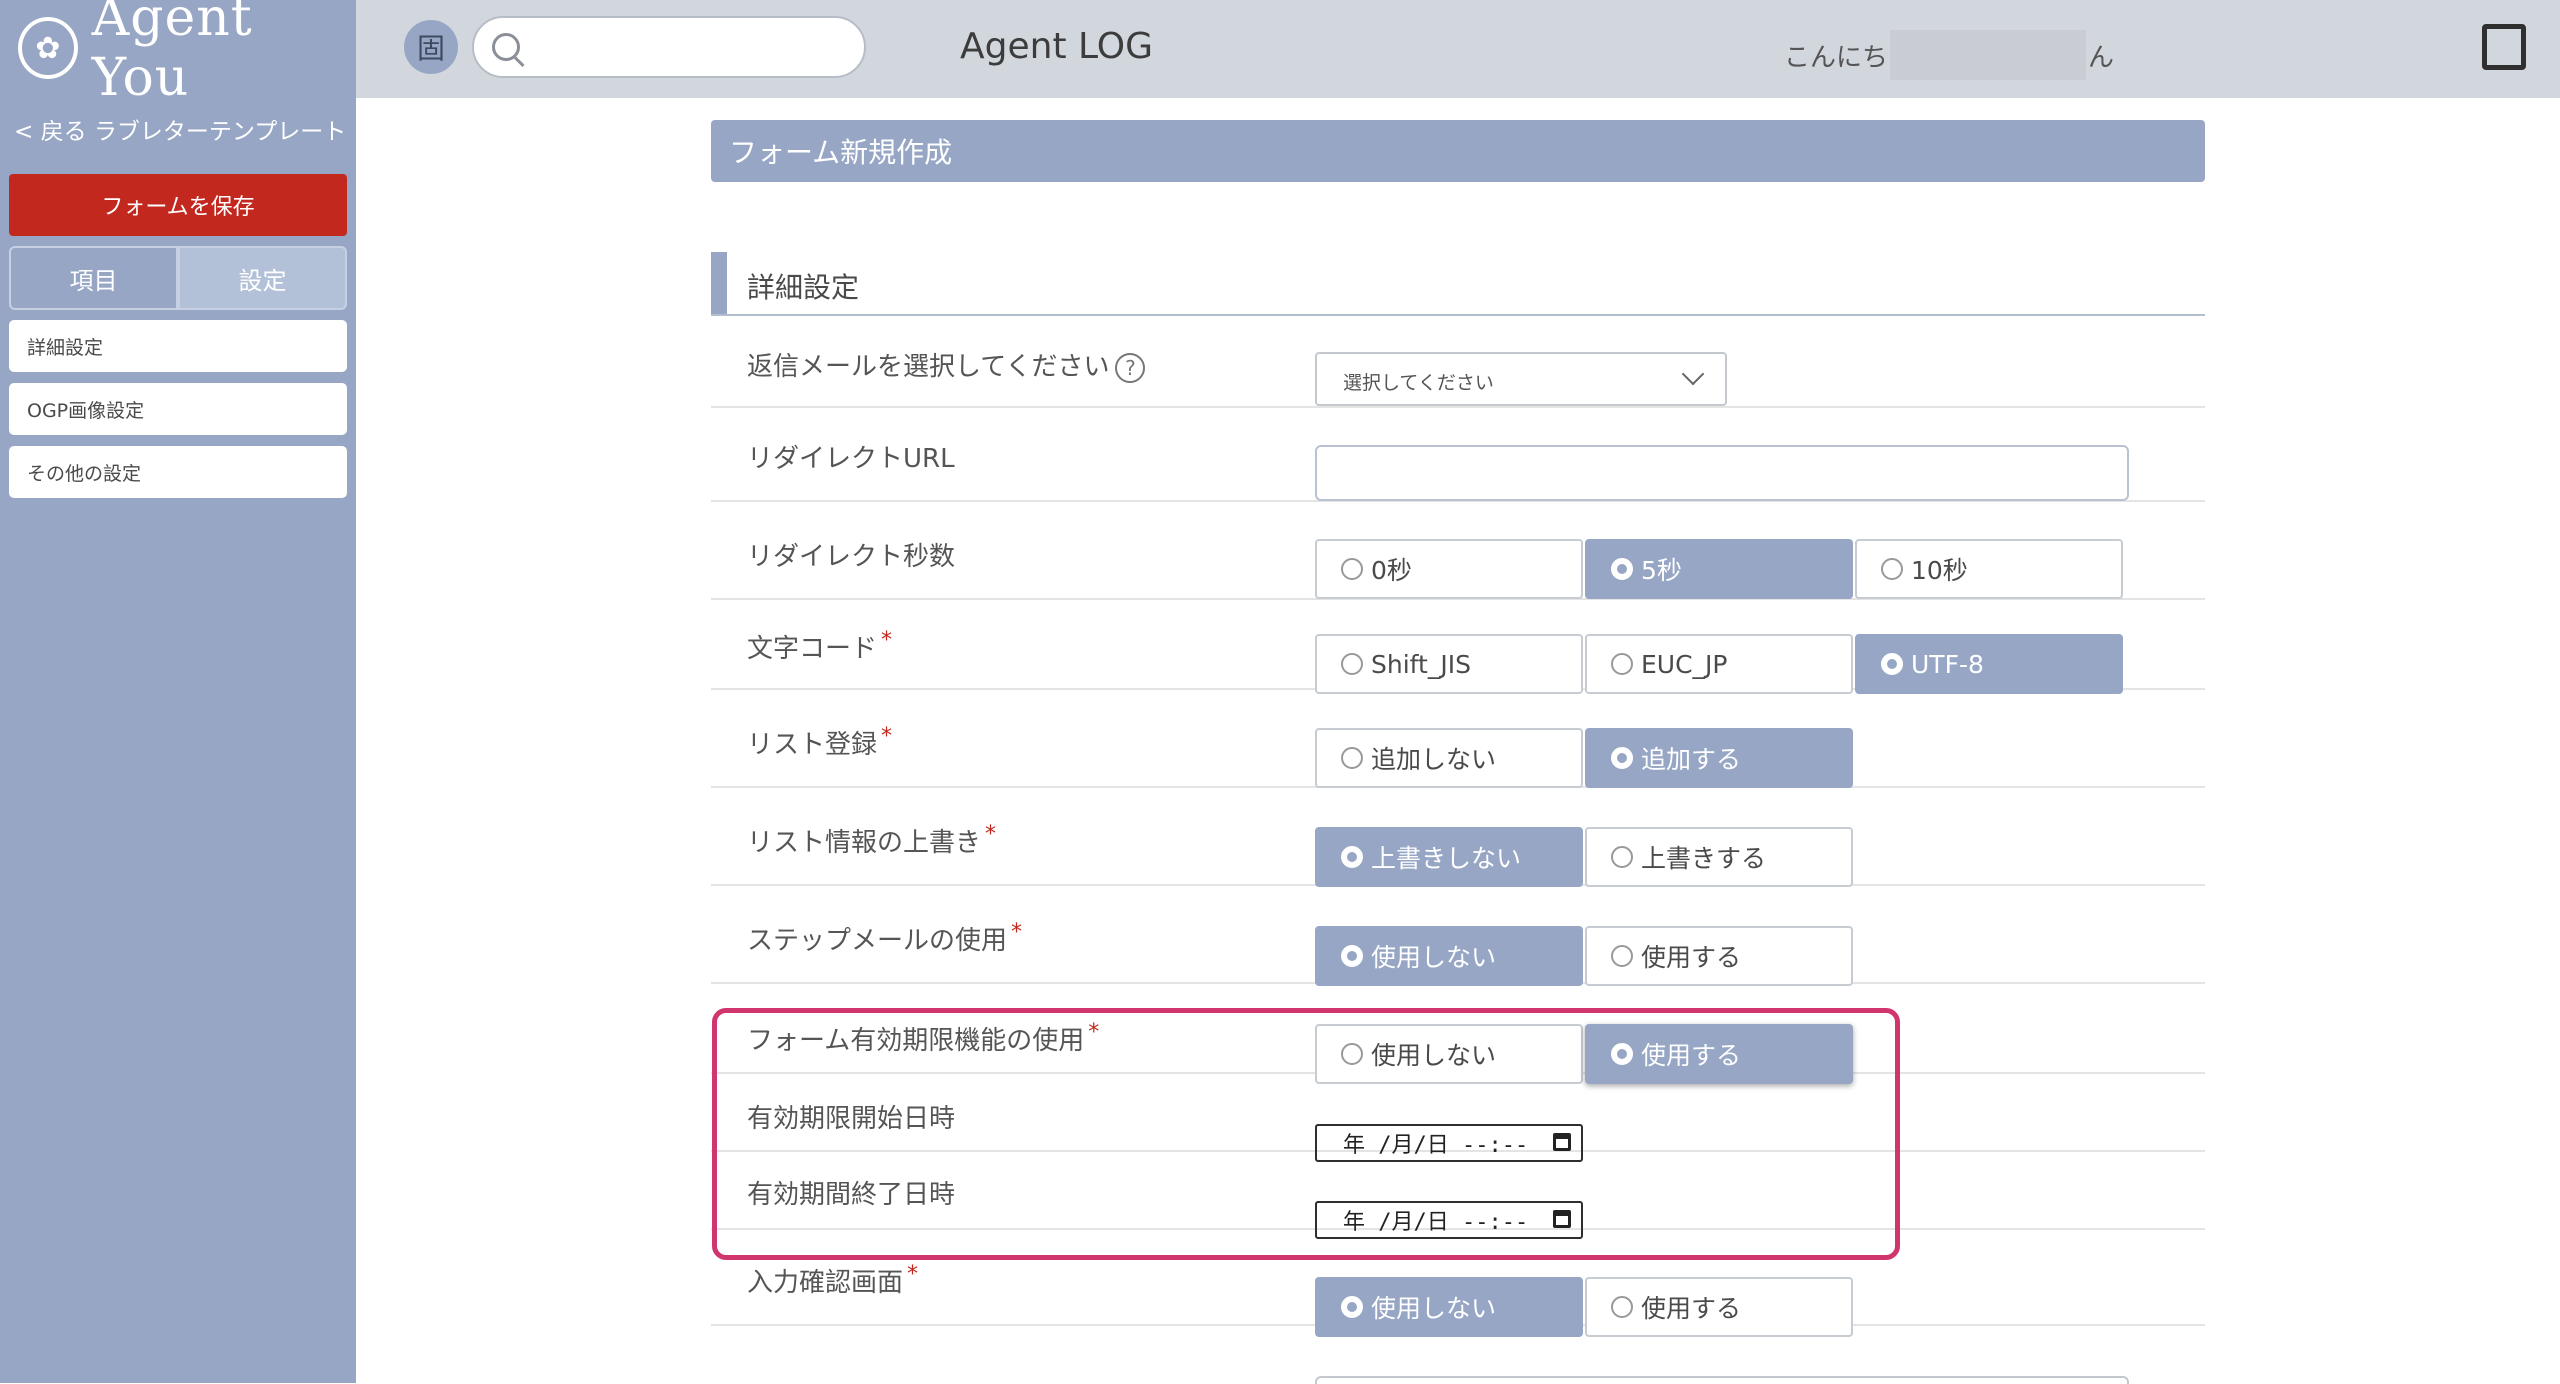  I want to click on confirm-screen-option-label: 使用しない, so click(1434, 1308).